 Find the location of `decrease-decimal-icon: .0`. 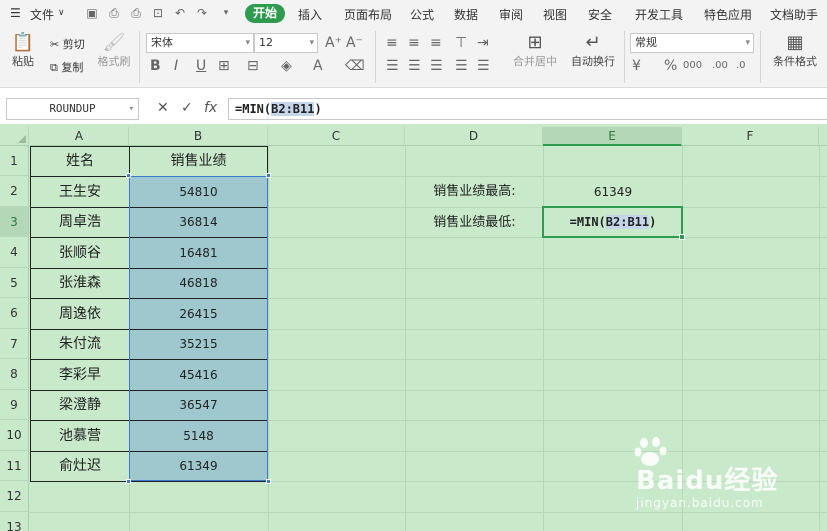

decrease-decimal-icon: .0 is located at coordinates (741, 66).